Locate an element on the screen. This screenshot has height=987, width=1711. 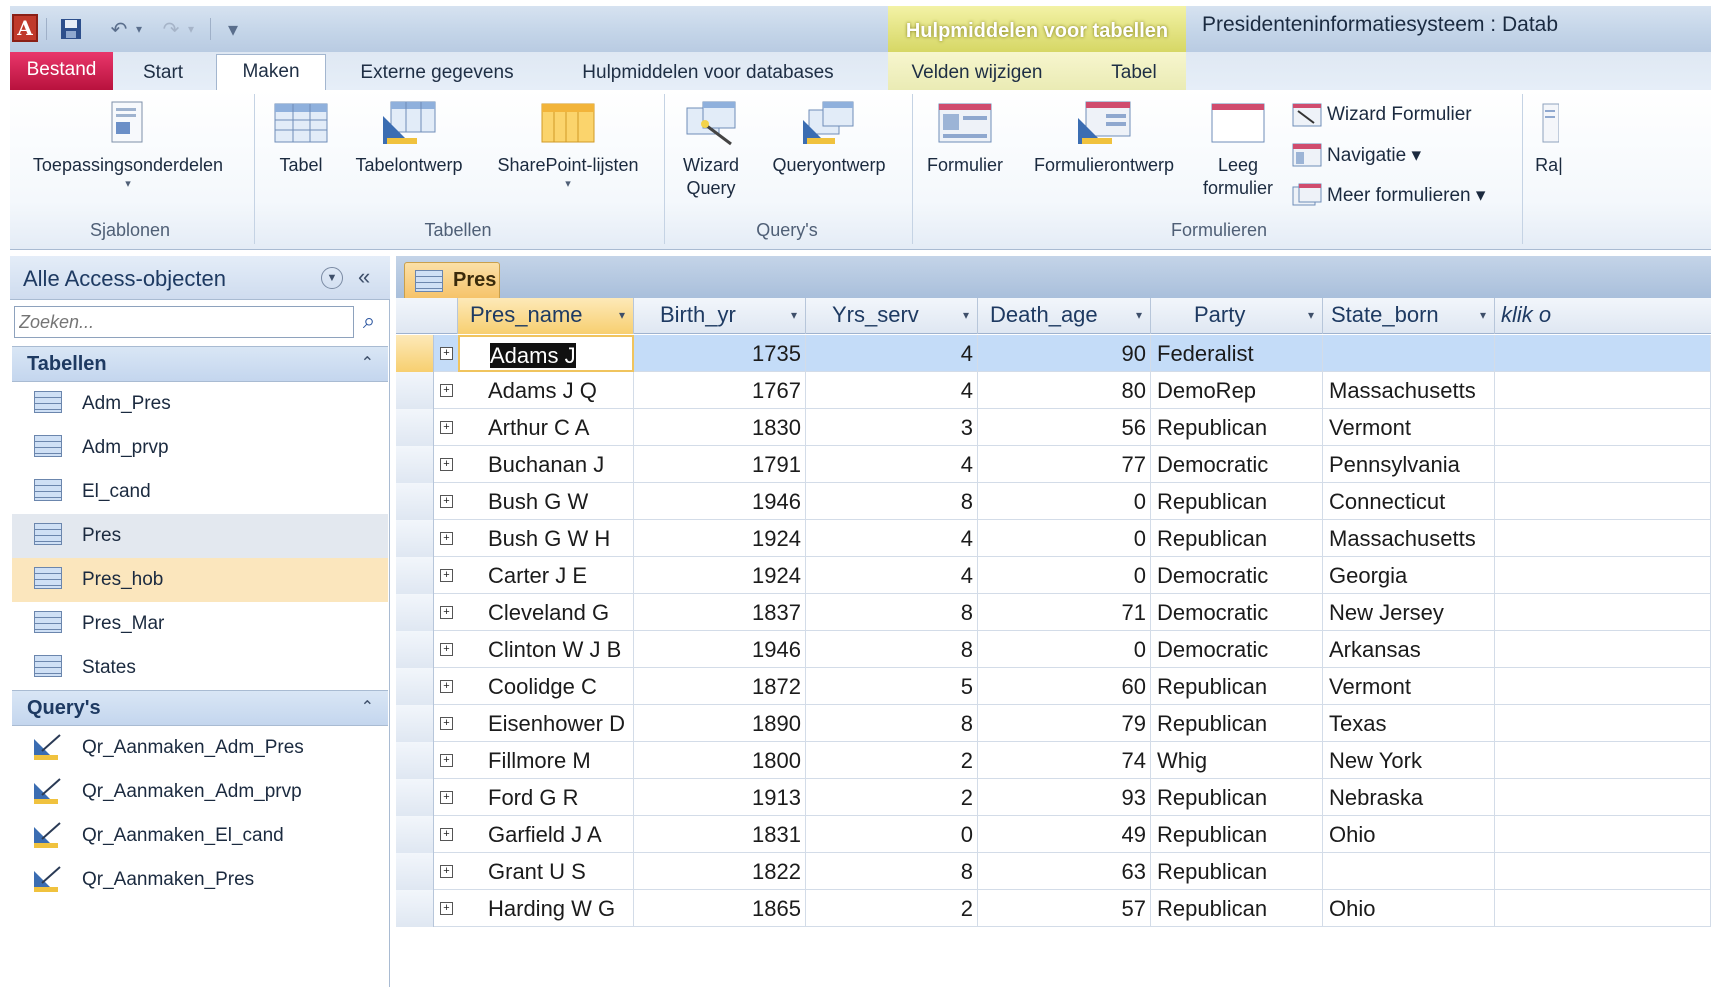
cell-pres-name: Grant U S is located at coordinates (546, 871).